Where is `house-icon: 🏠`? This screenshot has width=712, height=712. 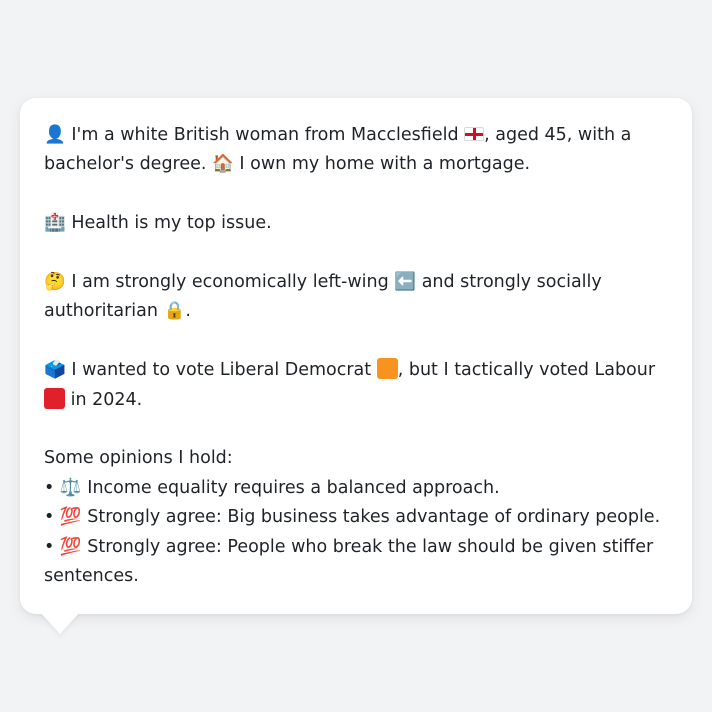 house-icon: 🏠 is located at coordinates (223, 164).